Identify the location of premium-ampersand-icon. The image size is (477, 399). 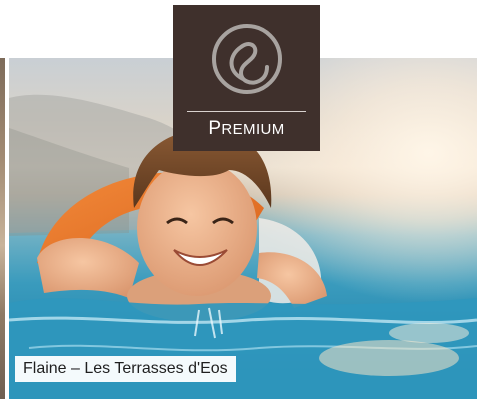
(247, 59).